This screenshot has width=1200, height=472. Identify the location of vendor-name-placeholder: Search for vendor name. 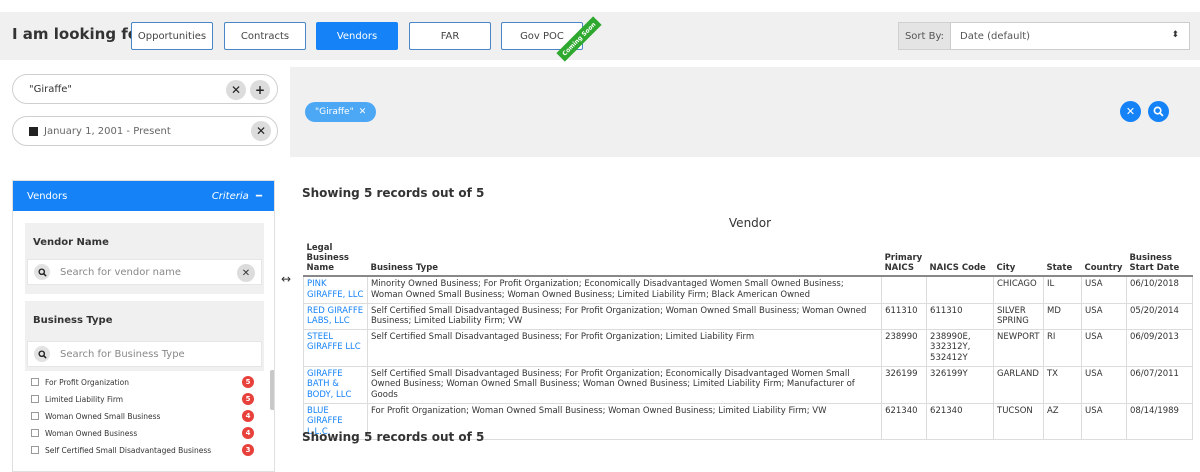
(120, 272).